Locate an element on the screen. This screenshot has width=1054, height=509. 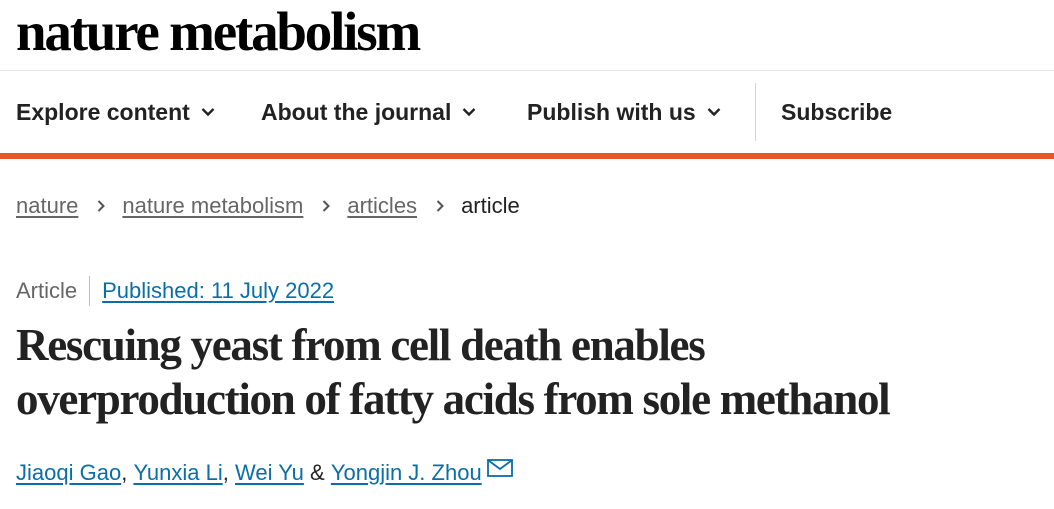
nav-explore-content: Explore content is located at coordinates (116, 112).